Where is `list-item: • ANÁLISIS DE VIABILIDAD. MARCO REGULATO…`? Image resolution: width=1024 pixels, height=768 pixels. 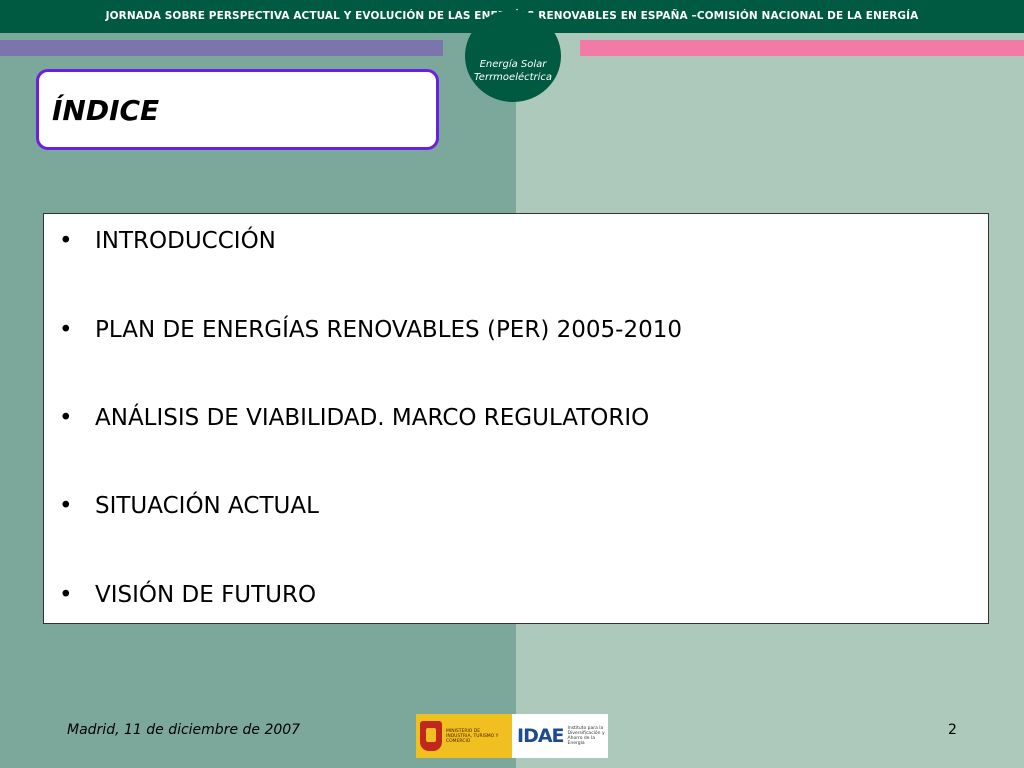 list-item: • ANÁLISIS DE VIABILIDAD. MARCO REGULATO… is located at coordinates (354, 418).